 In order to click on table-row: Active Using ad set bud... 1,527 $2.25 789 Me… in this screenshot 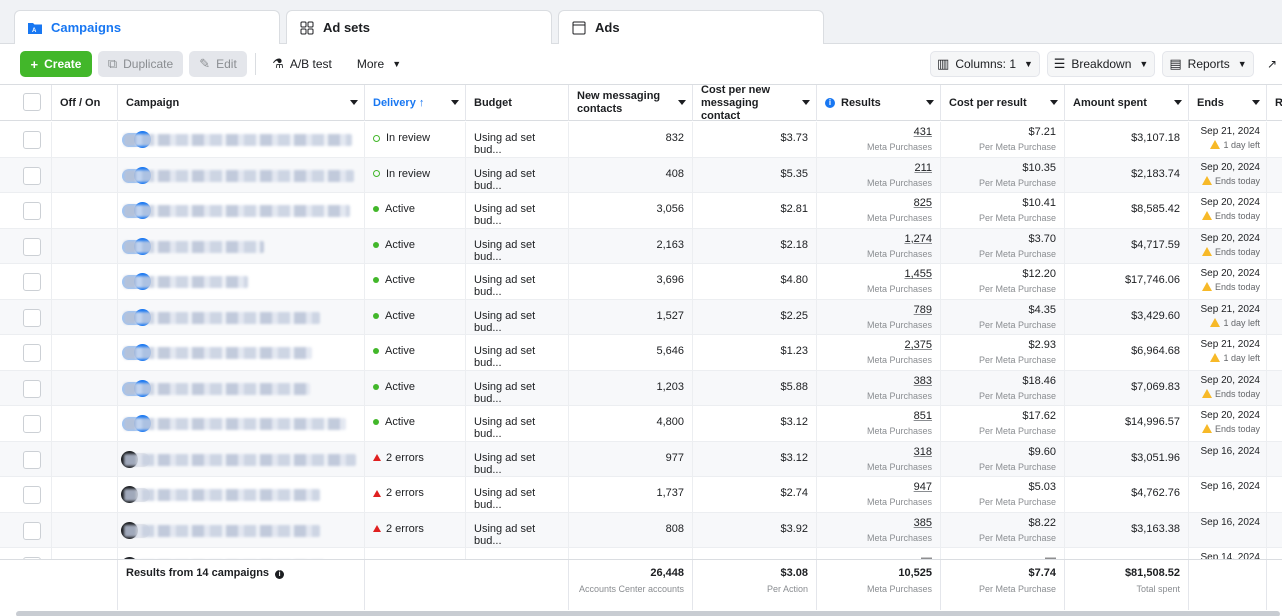, I will do `click(641, 317)`.